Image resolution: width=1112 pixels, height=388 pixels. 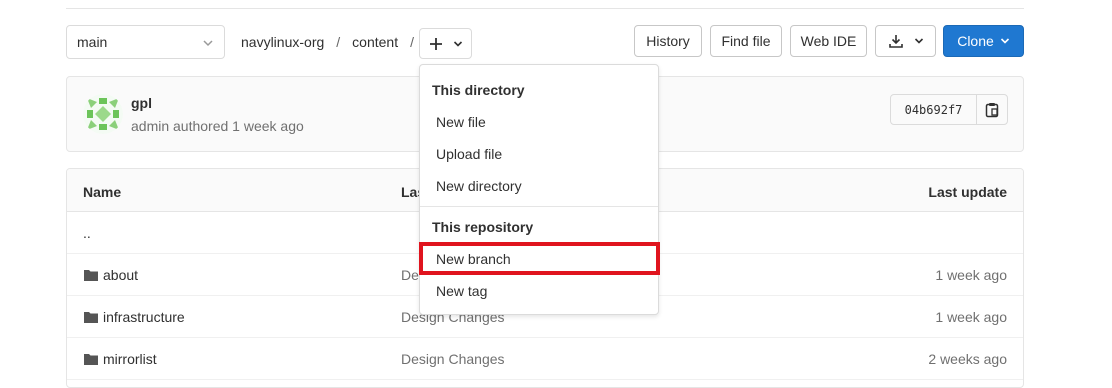 I want to click on folder-link: about, so click(x=110, y=275).